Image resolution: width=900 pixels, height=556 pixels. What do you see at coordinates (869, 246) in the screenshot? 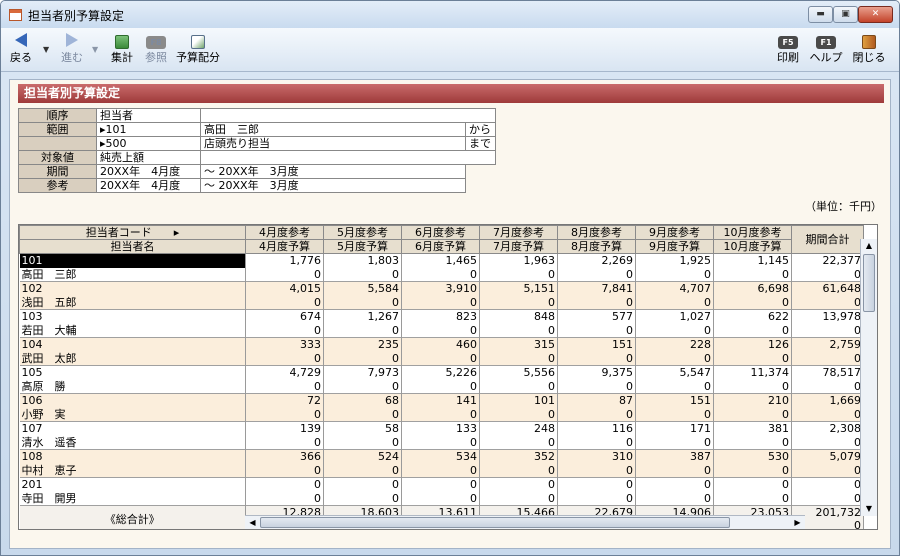
I see `scroll-up-icon: ▲` at bounding box center [869, 246].